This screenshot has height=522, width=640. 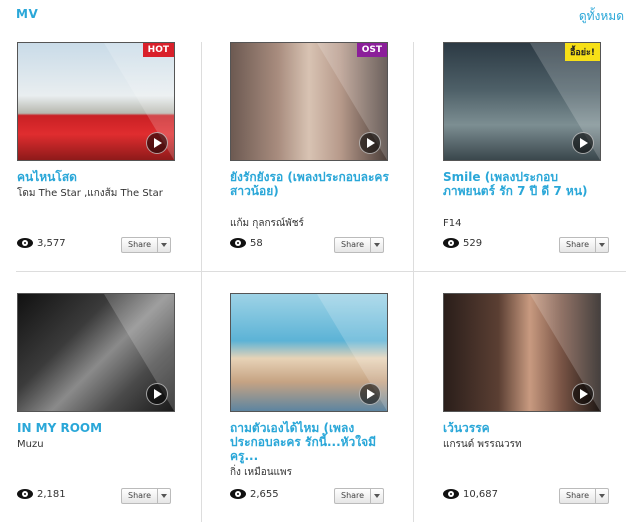 I want to click on row-divider, so click(x=321, y=271).